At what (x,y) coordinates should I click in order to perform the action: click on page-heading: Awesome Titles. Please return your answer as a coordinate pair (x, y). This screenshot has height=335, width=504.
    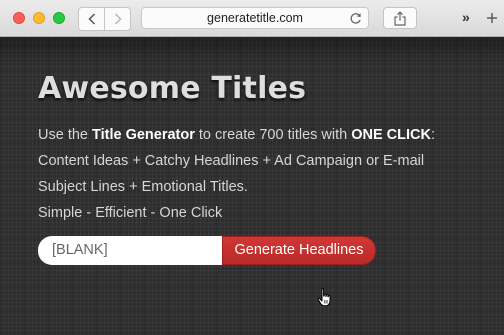
    Looking at the image, I should click on (172, 88).